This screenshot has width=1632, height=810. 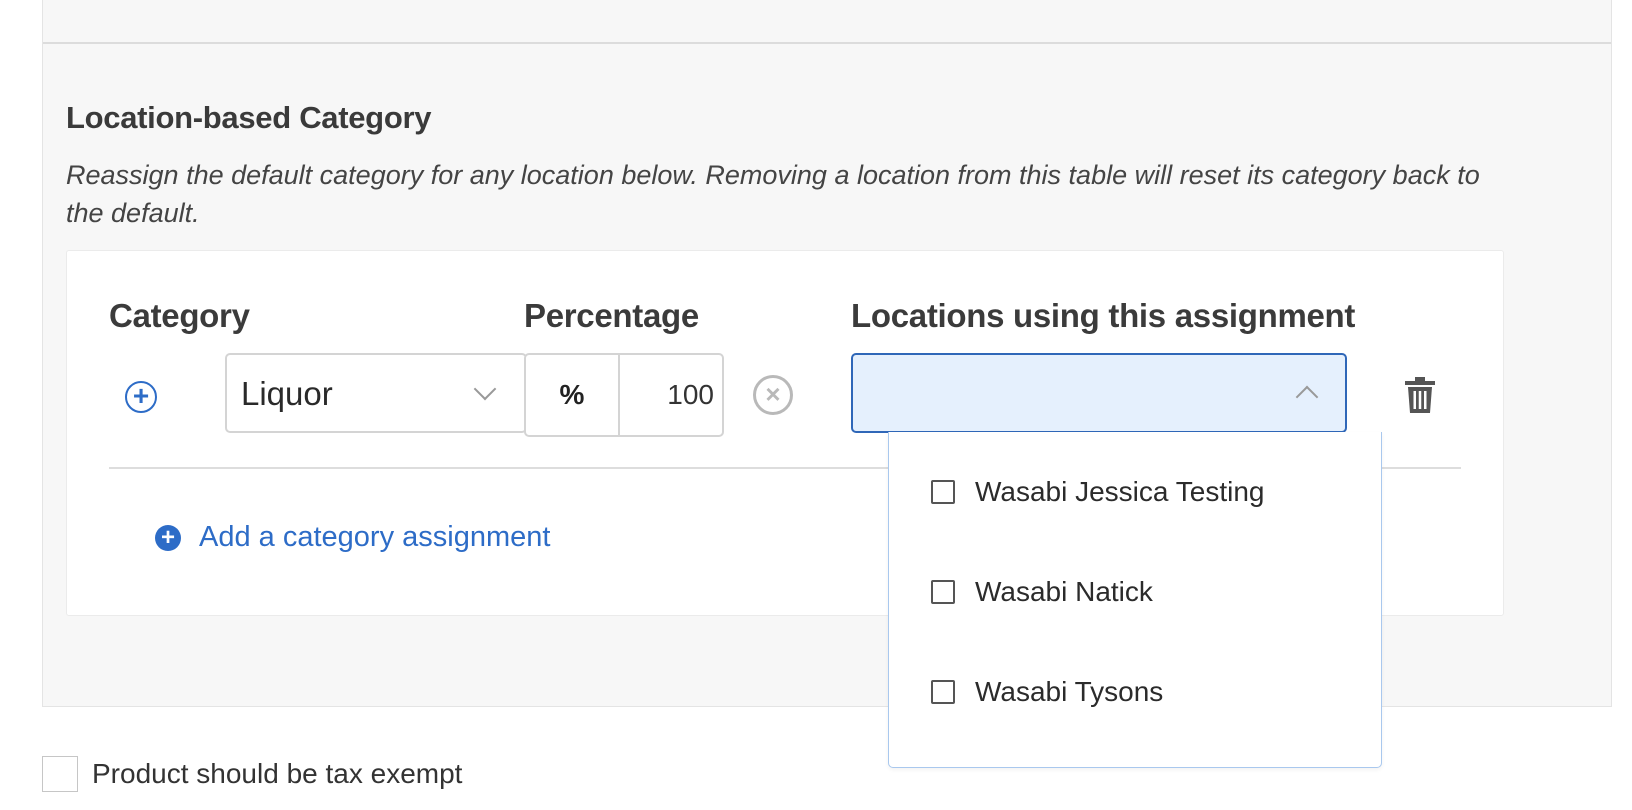 I want to click on tax-exempt-row: Product should be tax exempt, so click(x=252, y=774).